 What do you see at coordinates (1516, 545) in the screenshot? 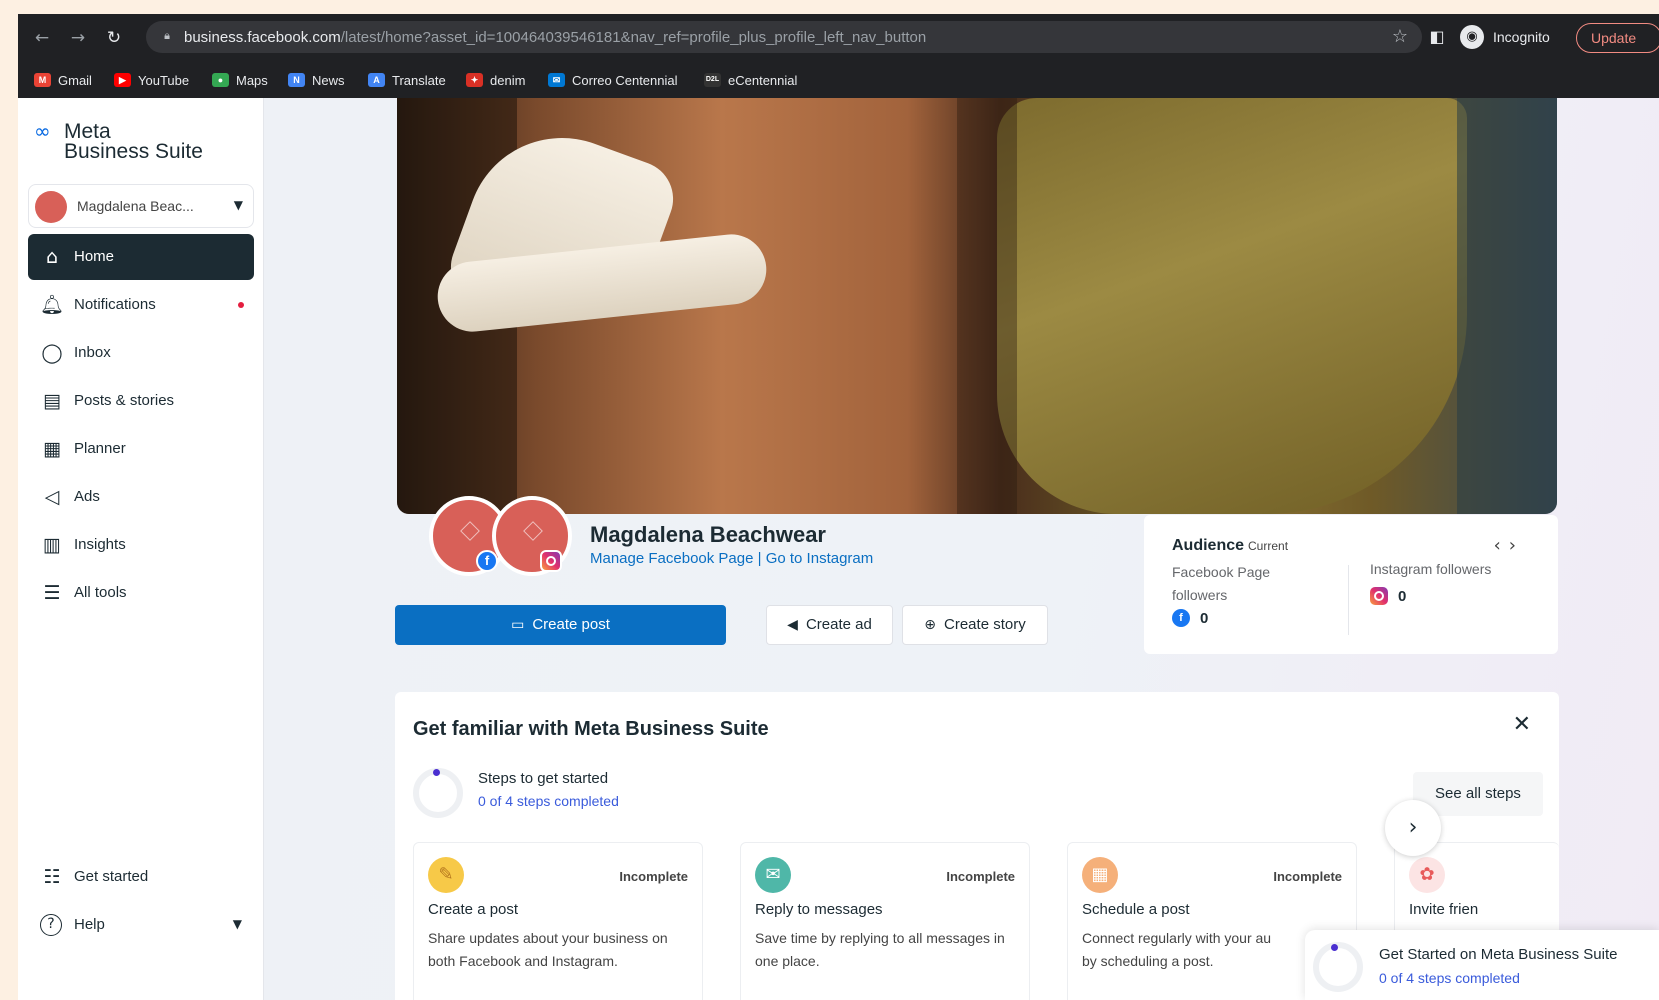
I see `chevron-right-icon: ›` at bounding box center [1516, 545].